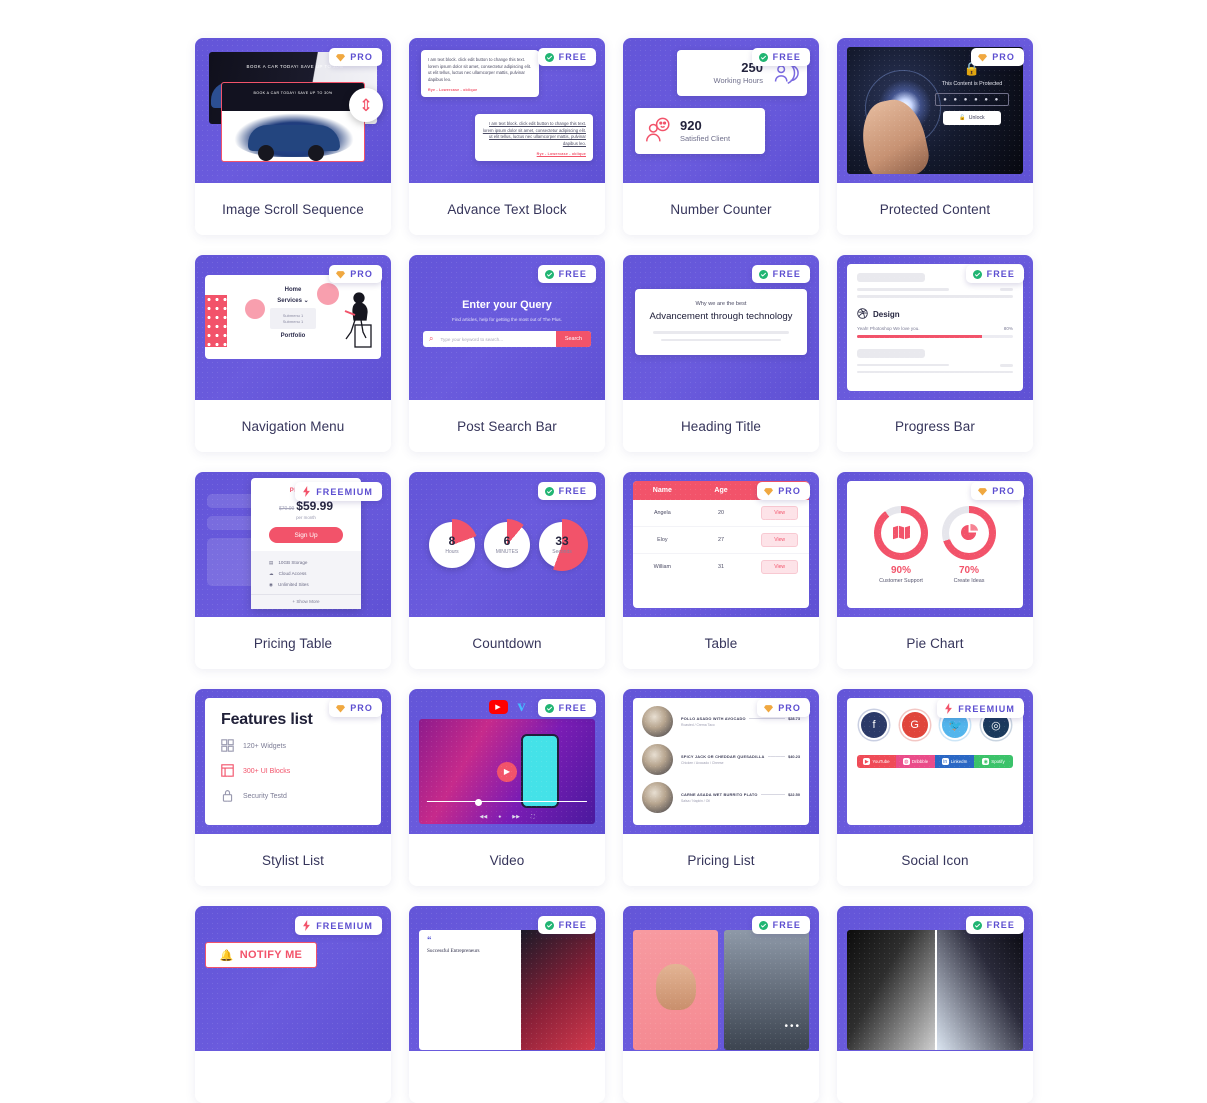 Image resolution: width=1207 pixels, height=1103 pixels. Describe the element at coordinates (662, 540) in the screenshot. I see `cell-name: Eloy` at that location.